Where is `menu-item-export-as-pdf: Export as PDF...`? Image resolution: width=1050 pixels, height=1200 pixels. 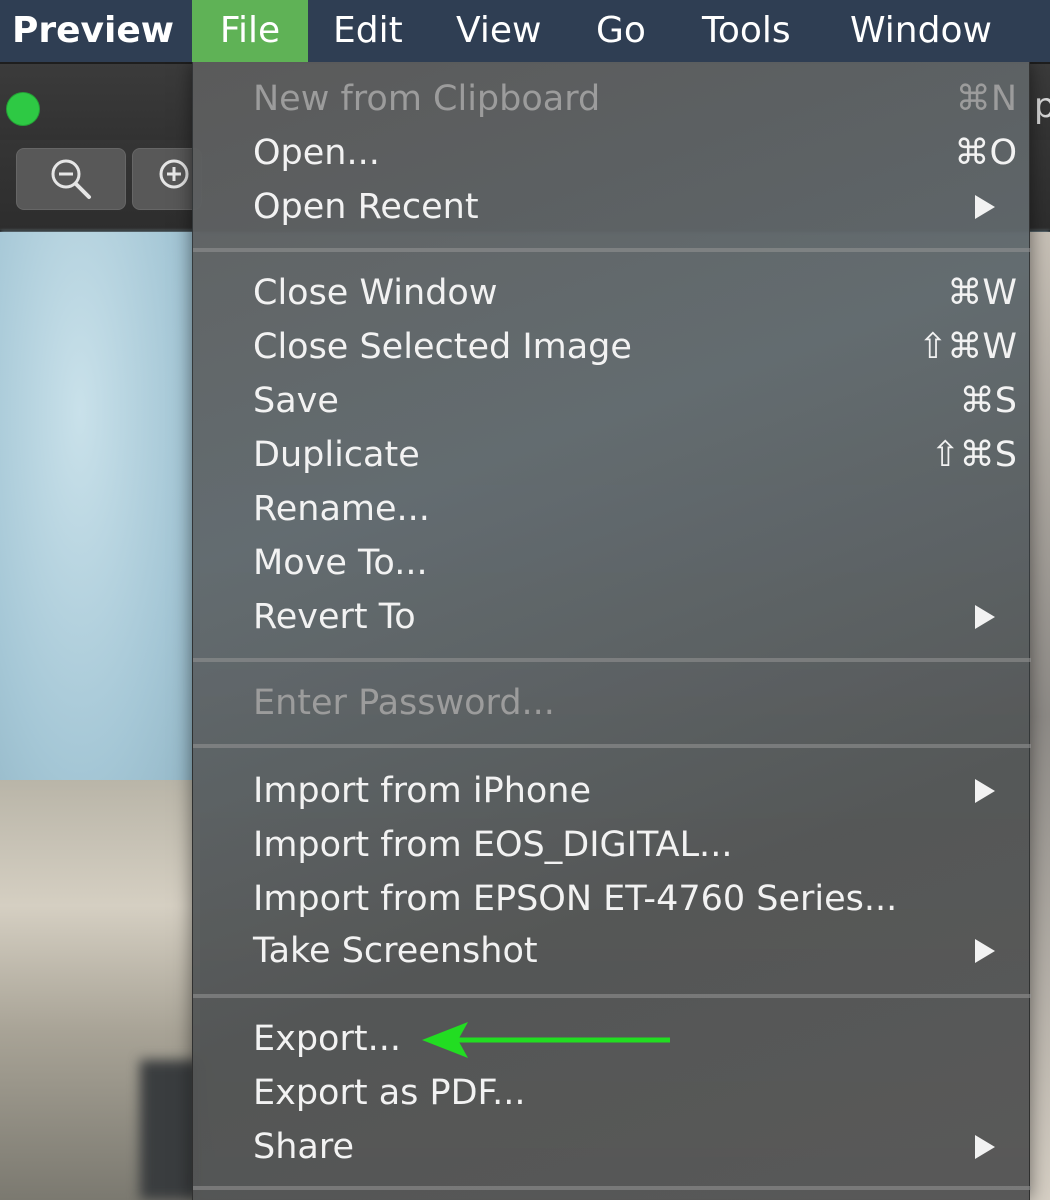
menu-item-export-as-pdf: Export as PDF... is located at coordinates (612, 1093).